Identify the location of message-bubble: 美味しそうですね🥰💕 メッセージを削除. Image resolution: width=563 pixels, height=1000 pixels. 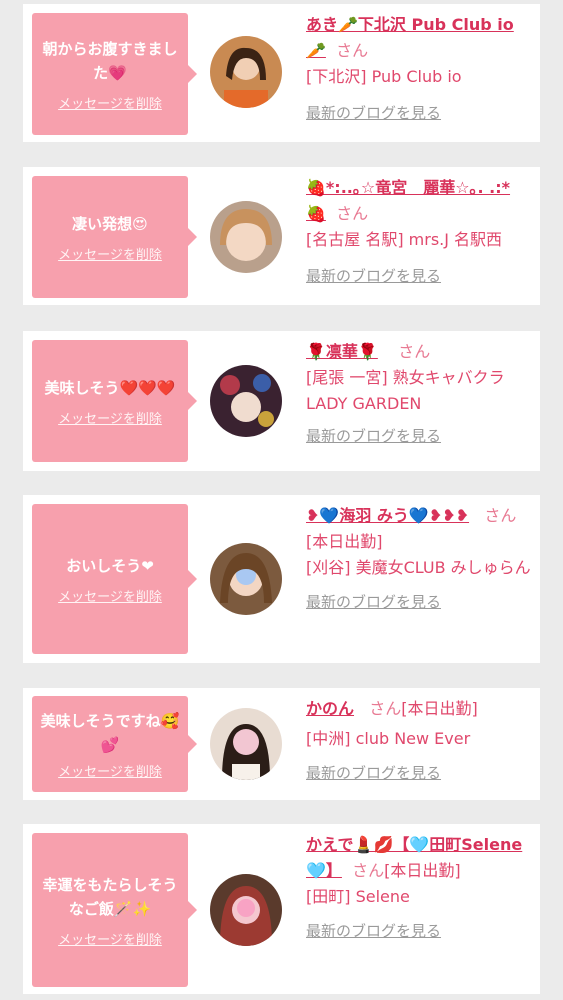
(114, 744).